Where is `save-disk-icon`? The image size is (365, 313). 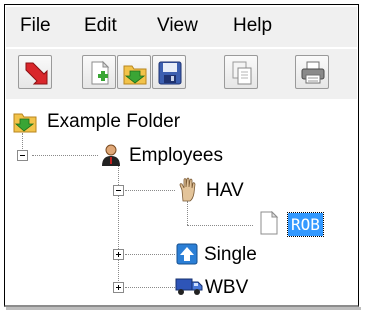
save-disk-icon is located at coordinates (170, 73).